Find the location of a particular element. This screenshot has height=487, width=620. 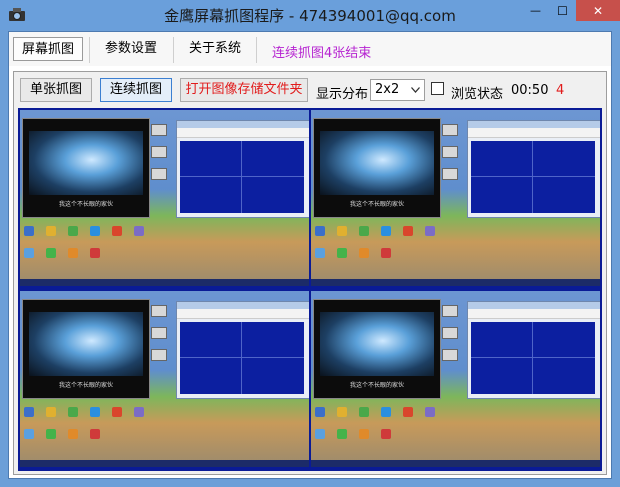

title-bar: 金鹰屏幕抓图程序 - 474394001@qq.com — ☐ ✕ is located at coordinates (310, 15).